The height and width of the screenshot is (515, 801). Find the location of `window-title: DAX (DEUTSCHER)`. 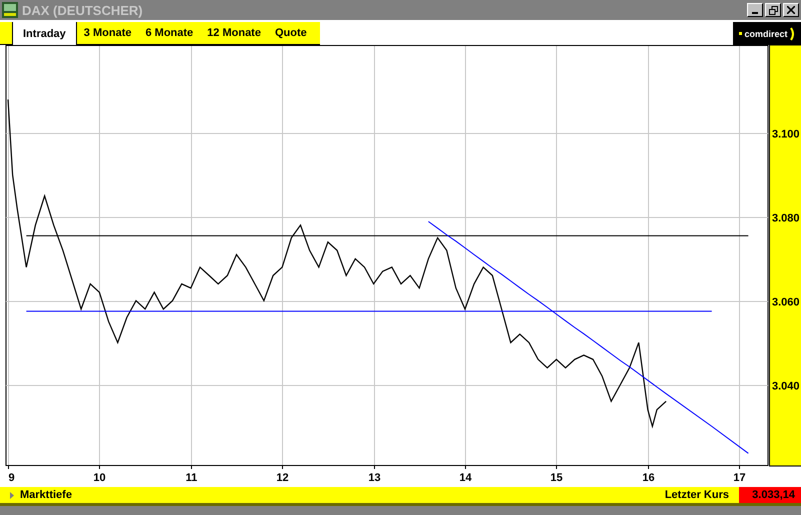

window-title: DAX (DEUTSCHER) is located at coordinates (83, 10).